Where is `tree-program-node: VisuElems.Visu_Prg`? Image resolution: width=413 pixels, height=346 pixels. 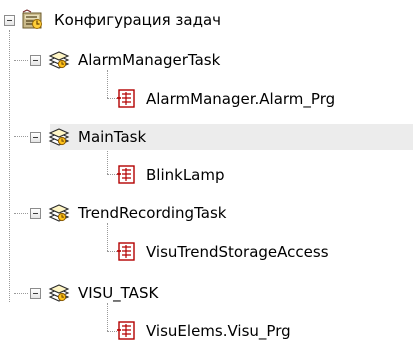
tree-program-node: VisuElems.Visu_Prg is located at coordinates (264, 331).